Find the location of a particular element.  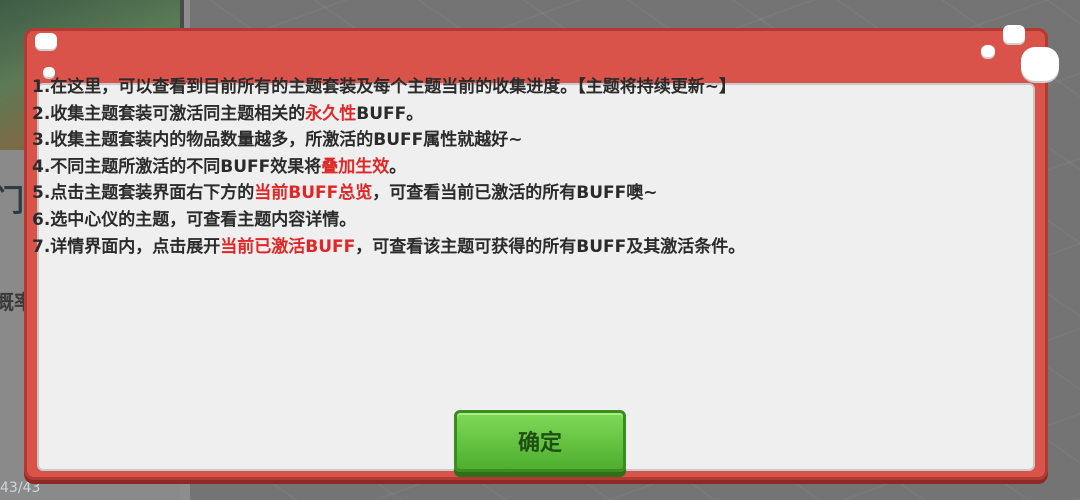

rule-text: 收集主题套装内的物品数量越多，所激活的BUFF属性就越好~ is located at coordinates (286, 140).